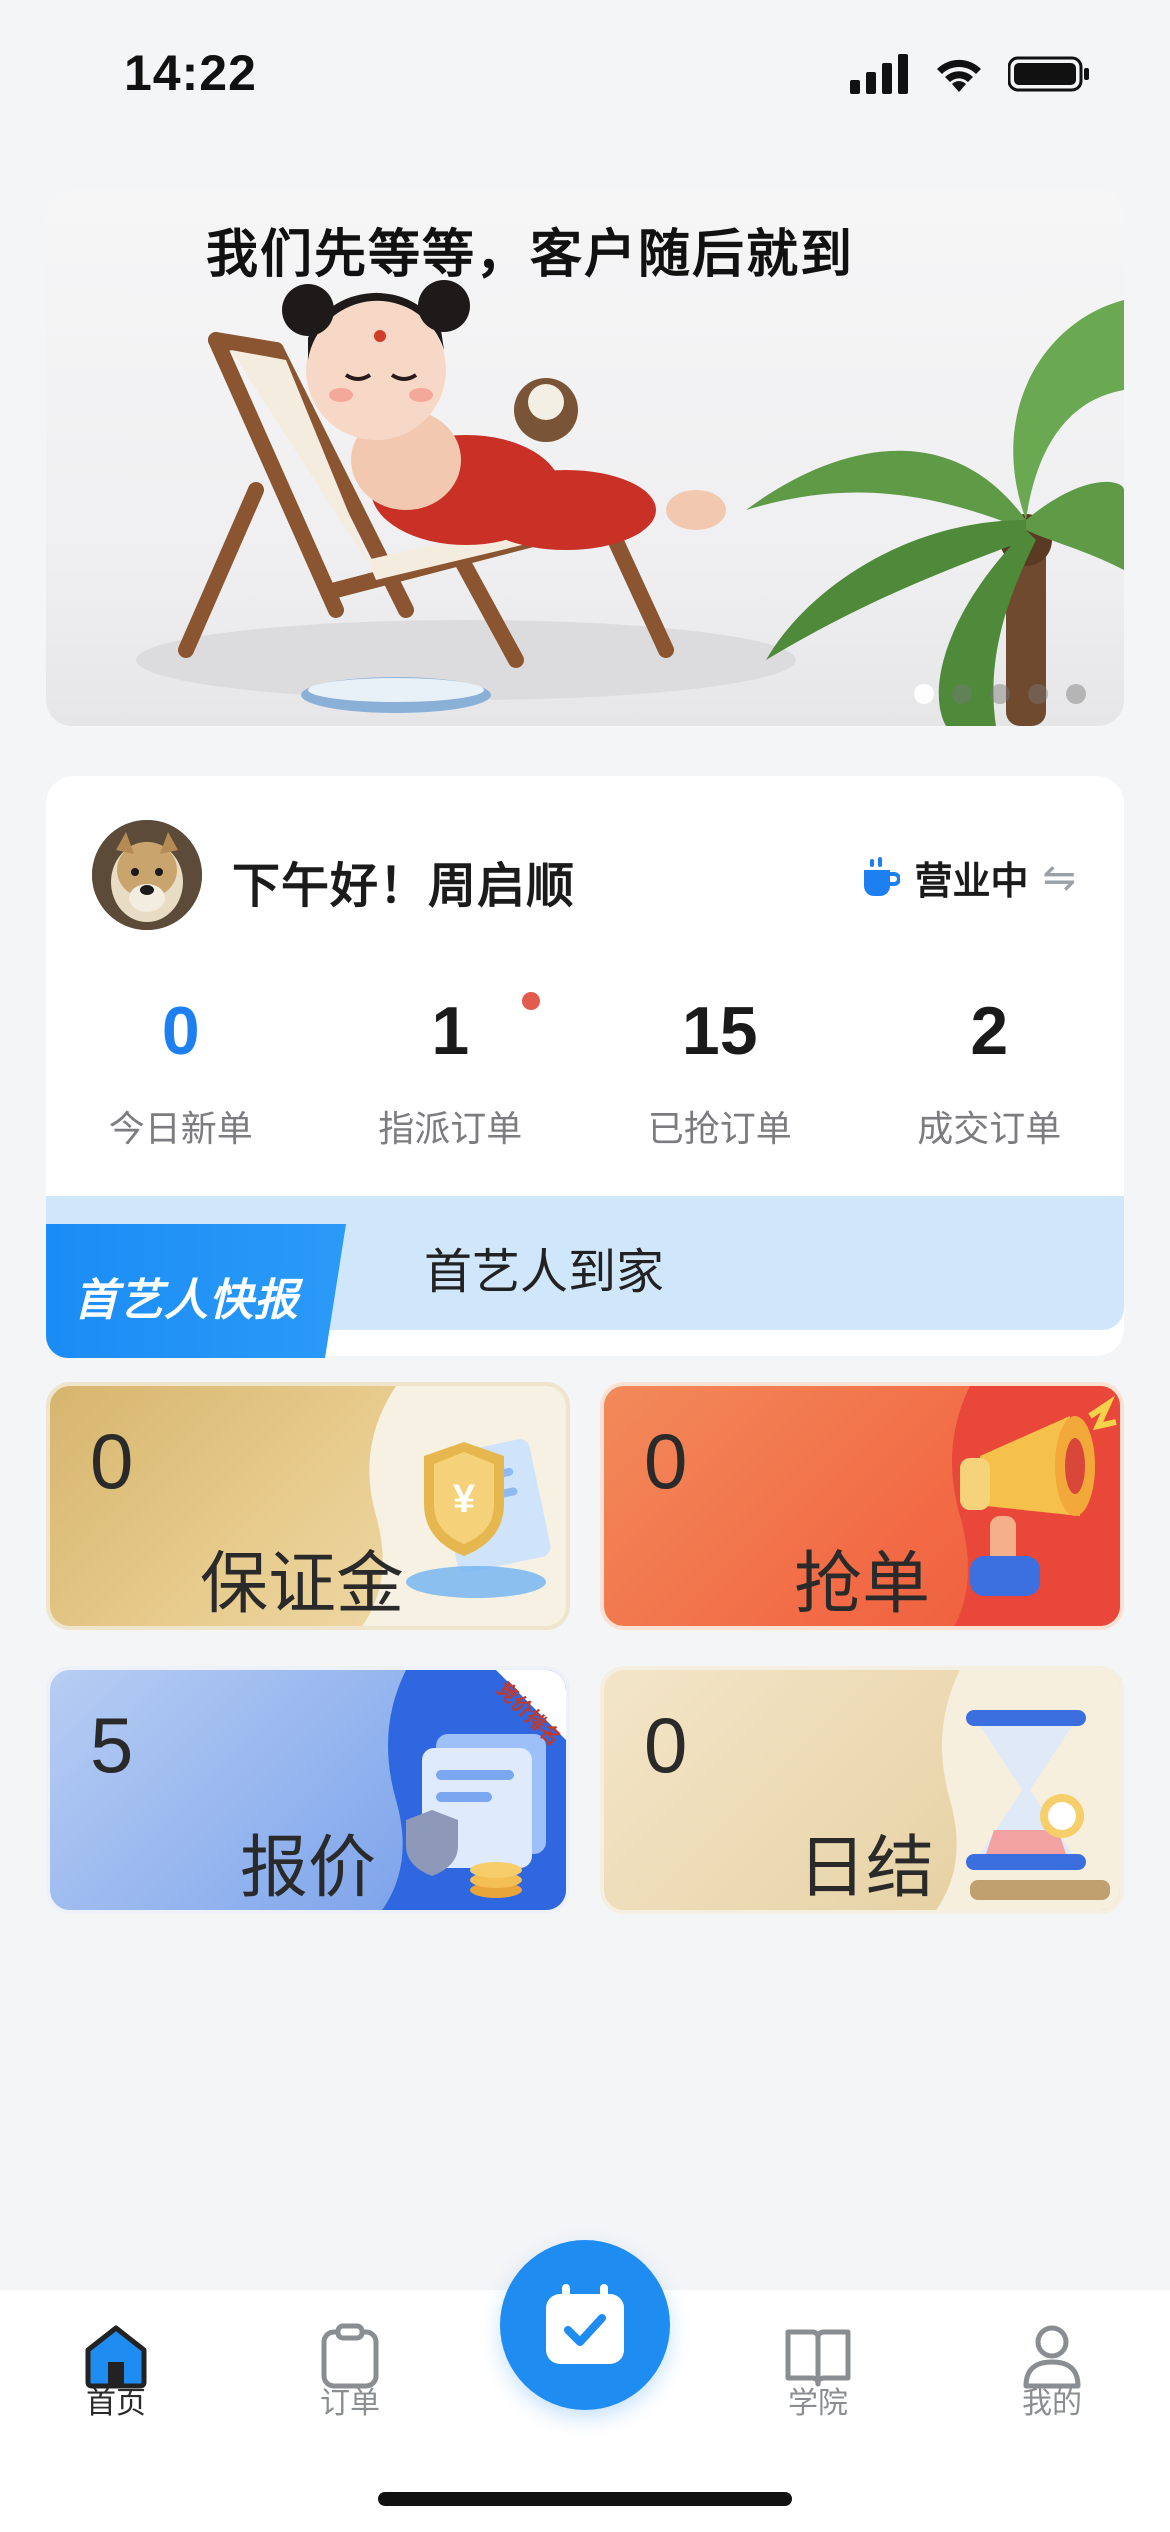 The width and height of the screenshot is (1170, 2532). Describe the element at coordinates (719, 1129) in the screenshot. I see `stat-label: 已抢订单` at that location.